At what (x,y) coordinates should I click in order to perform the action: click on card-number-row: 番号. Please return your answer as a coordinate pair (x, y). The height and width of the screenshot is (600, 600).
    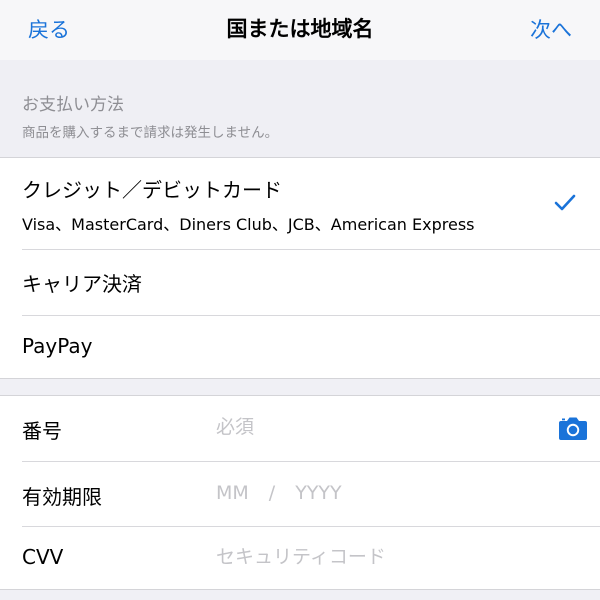
    Looking at the image, I should click on (300, 428).